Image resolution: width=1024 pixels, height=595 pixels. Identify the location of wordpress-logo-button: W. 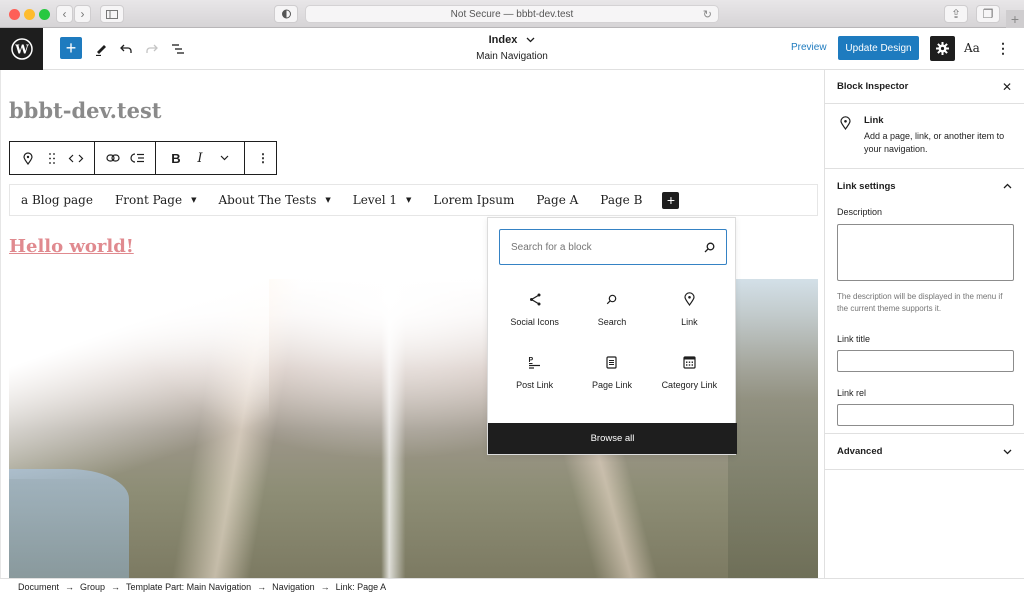
(21, 49).